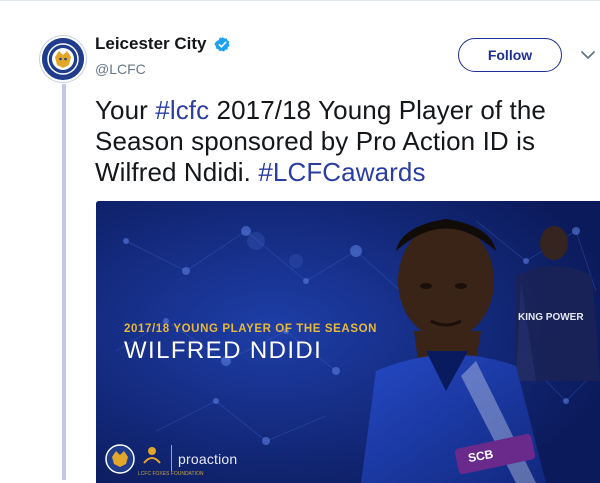  I want to click on club-crest-icon, so click(63, 59).